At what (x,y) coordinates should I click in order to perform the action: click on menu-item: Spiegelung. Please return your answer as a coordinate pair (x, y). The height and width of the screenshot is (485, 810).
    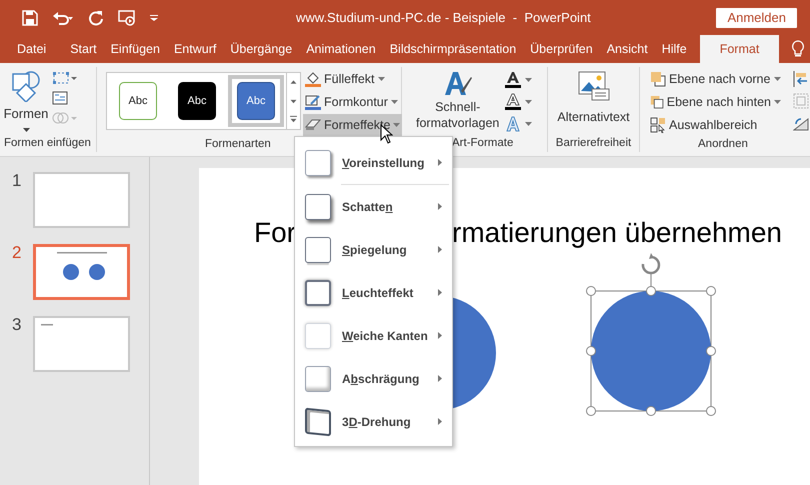
    Looking at the image, I should click on (373, 249).